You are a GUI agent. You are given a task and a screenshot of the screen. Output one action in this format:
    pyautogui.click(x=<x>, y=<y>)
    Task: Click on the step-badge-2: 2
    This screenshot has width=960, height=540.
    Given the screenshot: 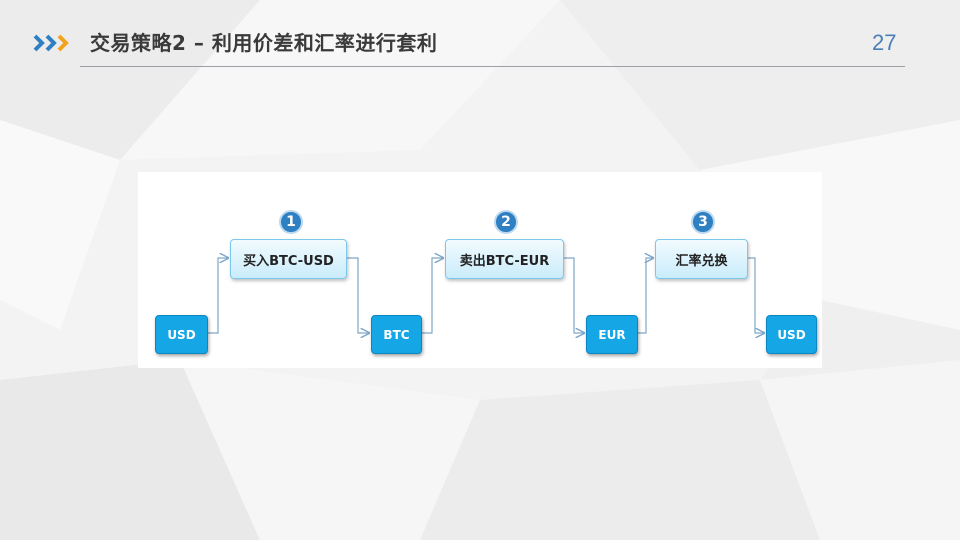 What is the action you would take?
    pyautogui.click(x=506, y=222)
    